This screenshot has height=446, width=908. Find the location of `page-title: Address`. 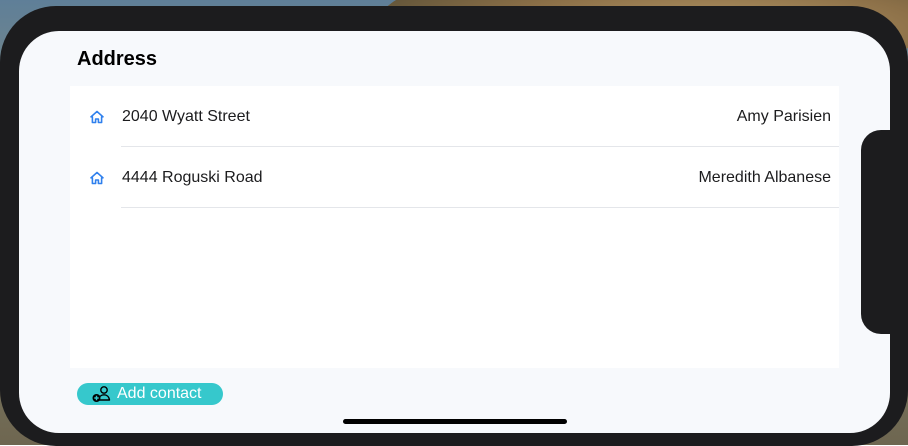

page-title: Address is located at coordinates (117, 59).